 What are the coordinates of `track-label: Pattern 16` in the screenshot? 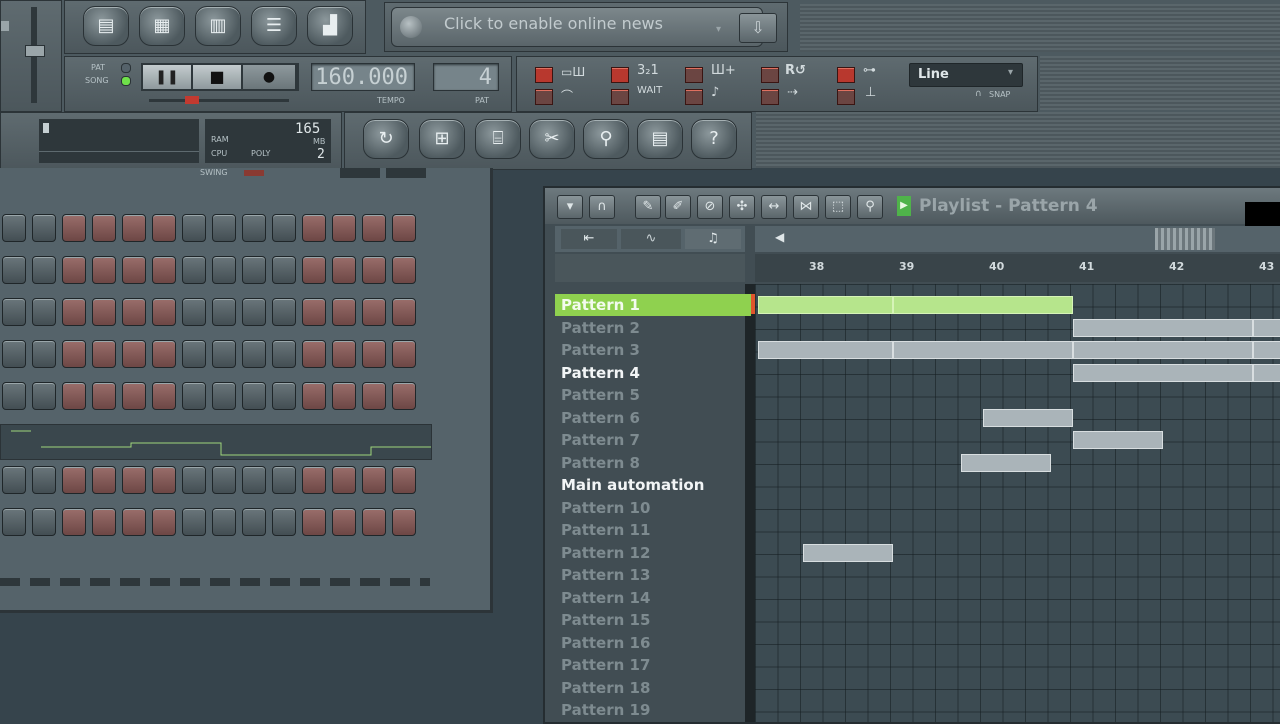 It's located at (653, 643).